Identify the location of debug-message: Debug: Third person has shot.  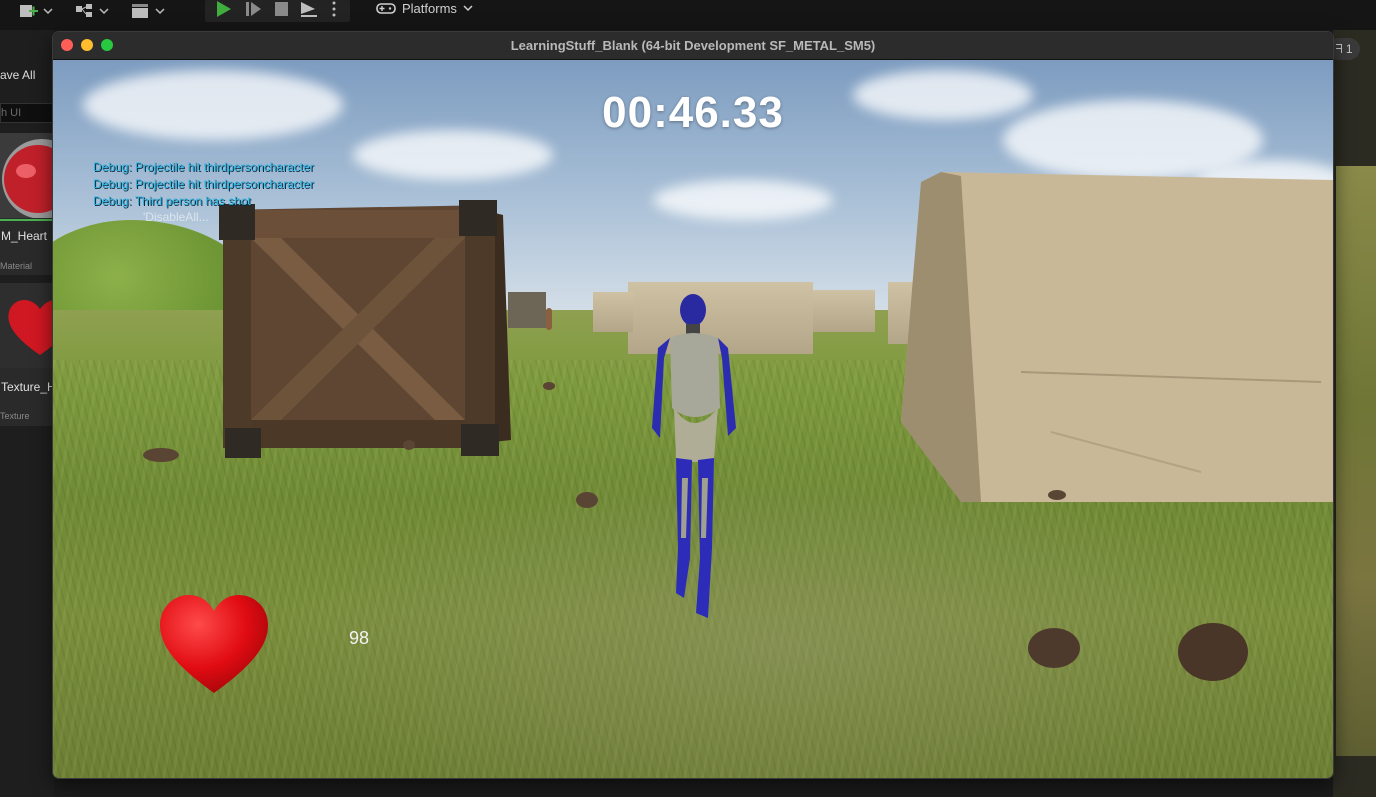
(172, 201).